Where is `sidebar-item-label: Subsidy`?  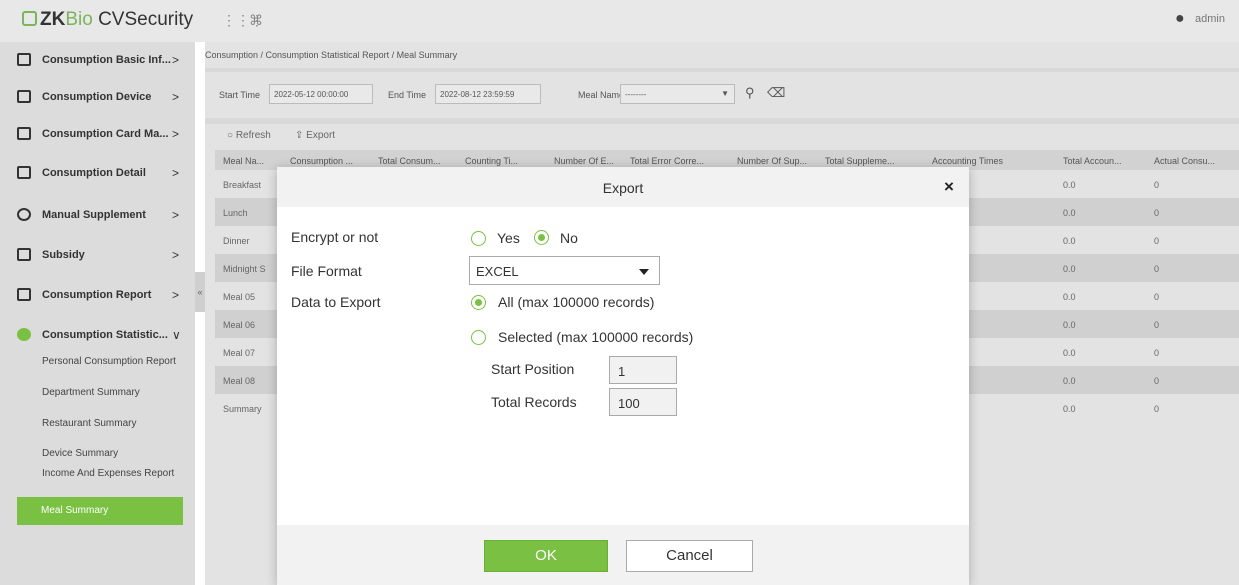
sidebar-item-label: Subsidy is located at coordinates (63, 255).